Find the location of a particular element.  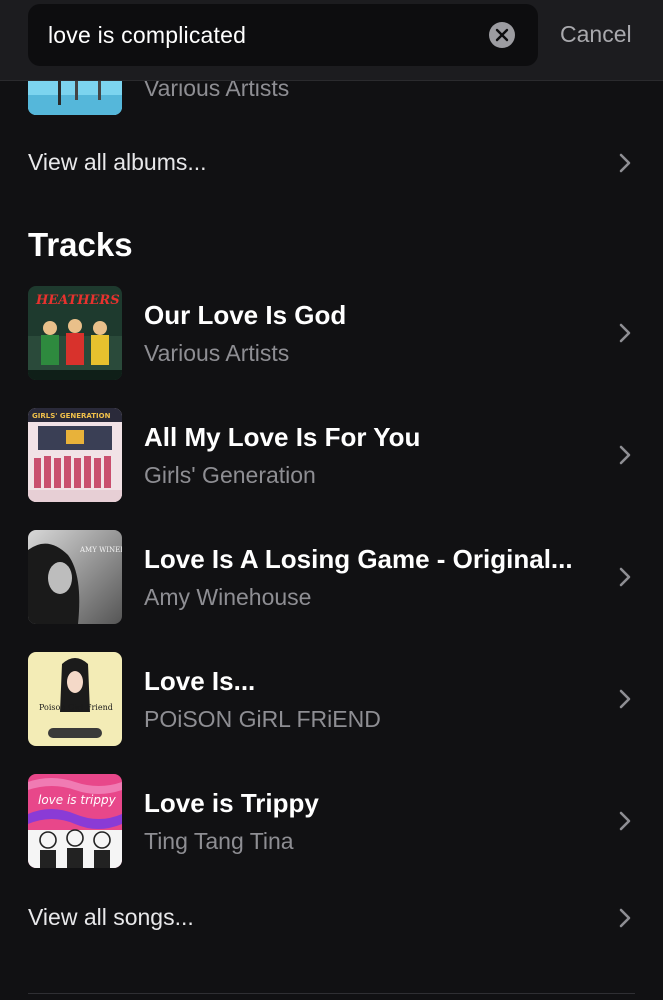

amy-winehouse-cover: AMY WINEHOUSE is located at coordinates (75, 577).